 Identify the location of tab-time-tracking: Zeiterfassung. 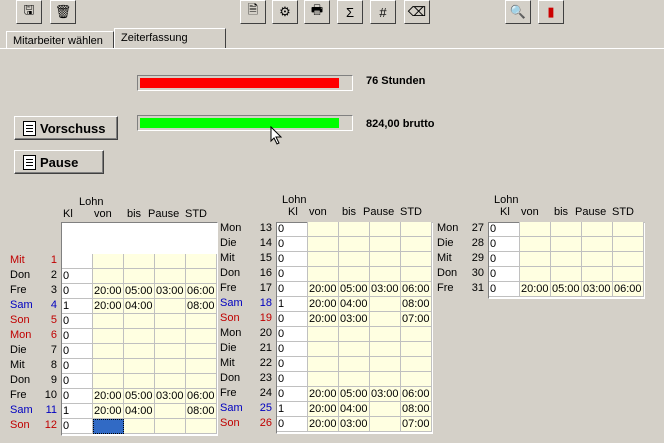
(170, 38).